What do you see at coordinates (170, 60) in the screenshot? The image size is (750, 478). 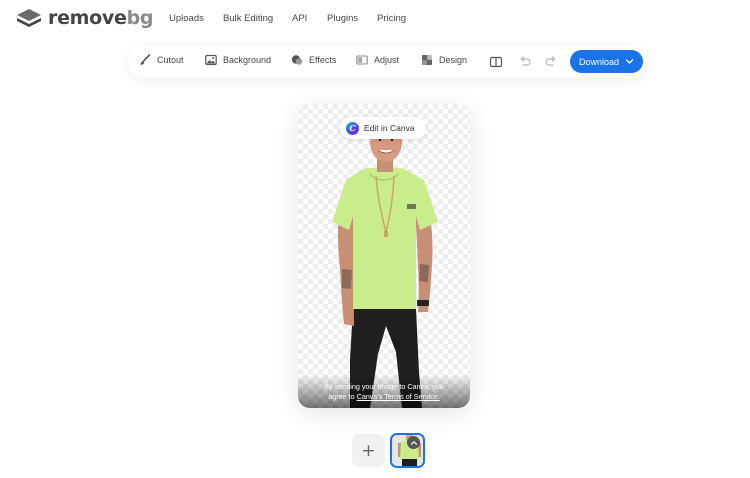 I see `tool-label: Cutout` at bounding box center [170, 60].